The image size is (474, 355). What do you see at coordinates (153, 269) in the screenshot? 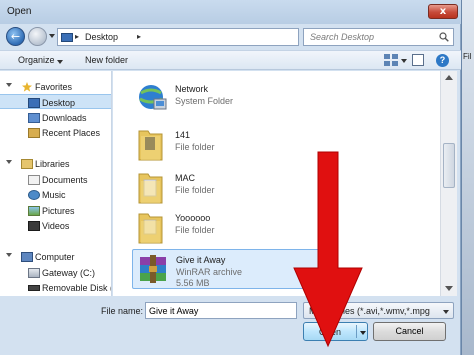
I see `winrar-archive-icon` at bounding box center [153, 269].